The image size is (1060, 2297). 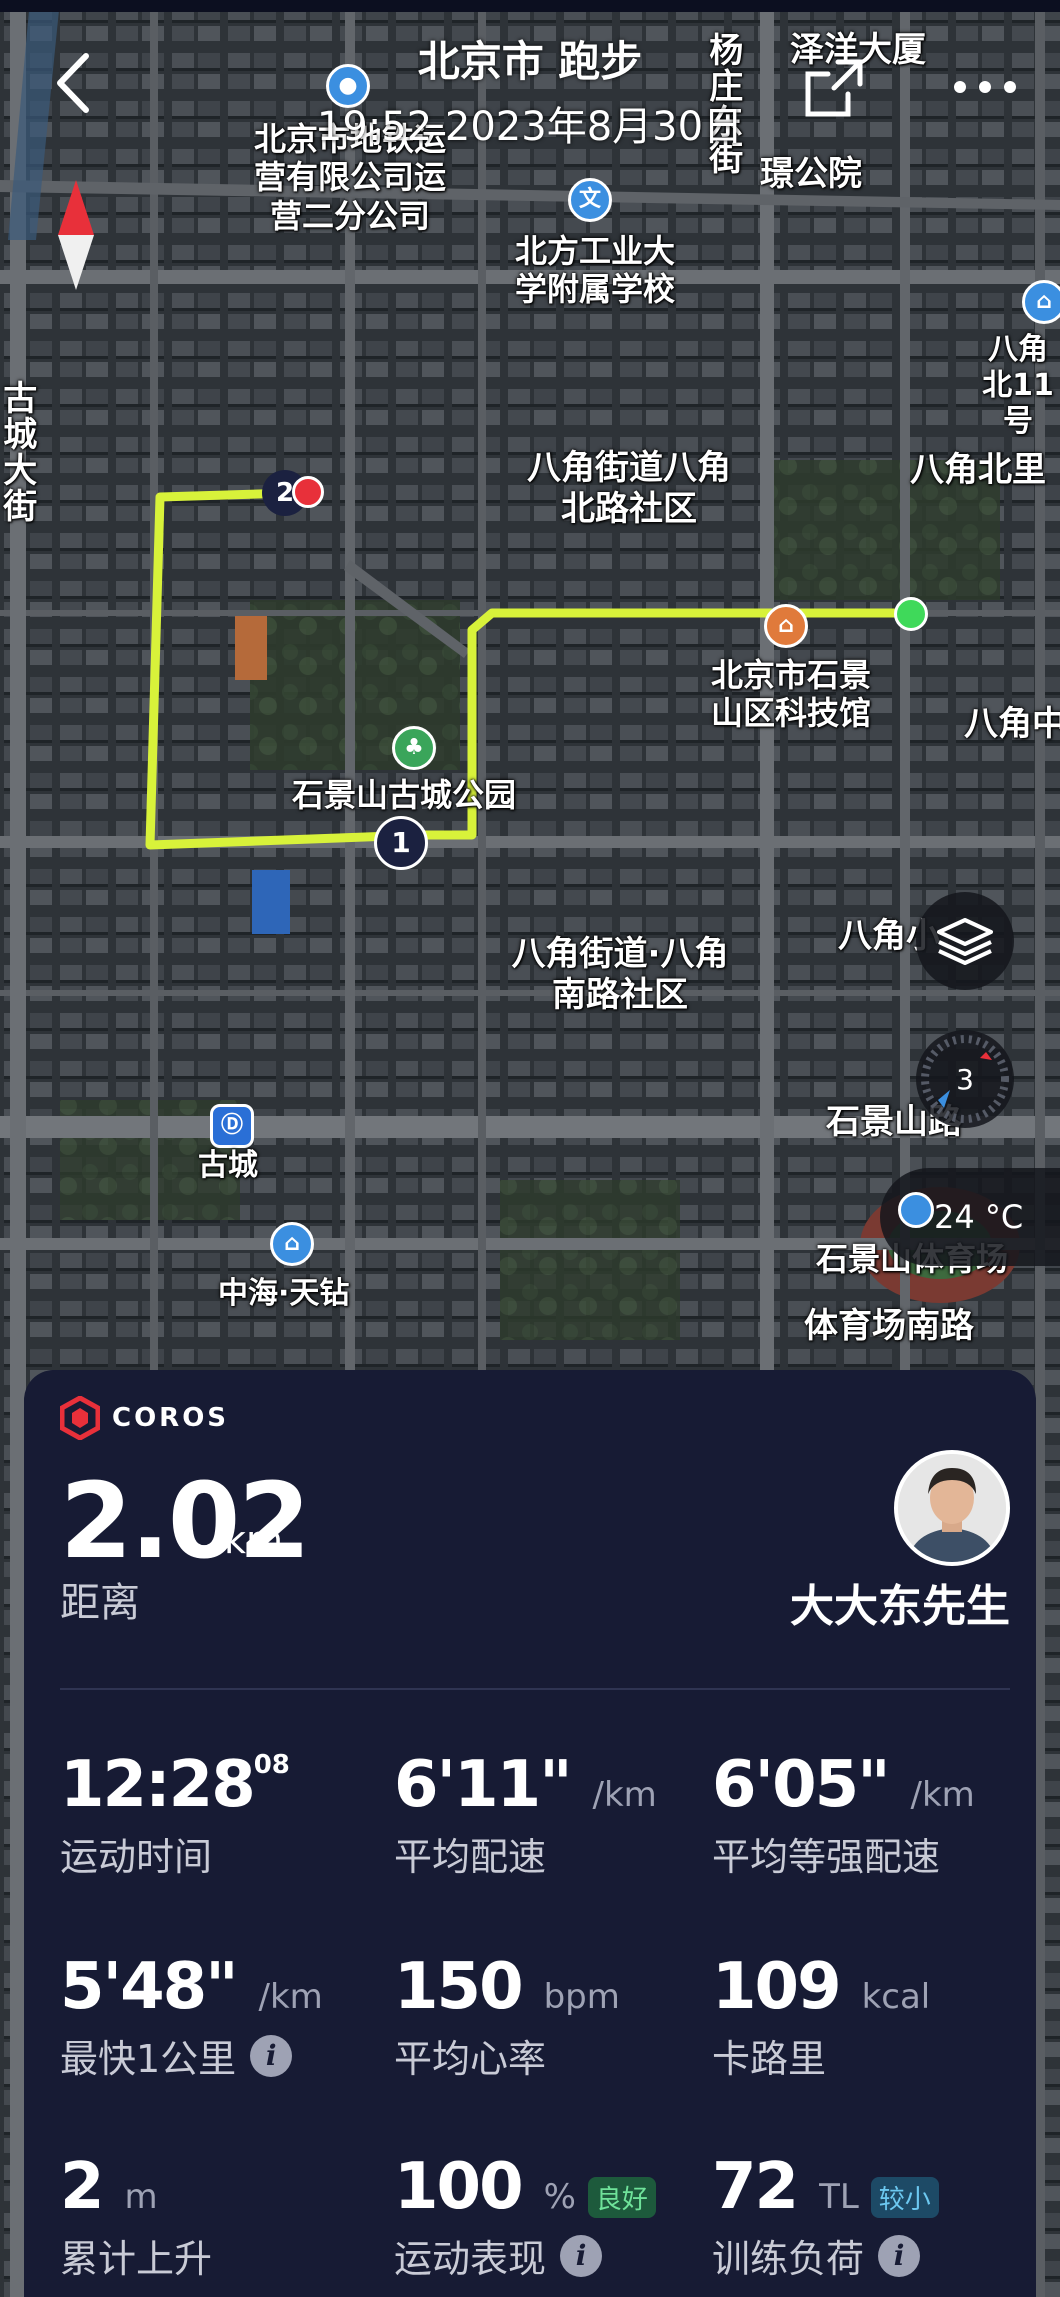 I want to click on map-label: 古城, so click(x=228, y=1165).